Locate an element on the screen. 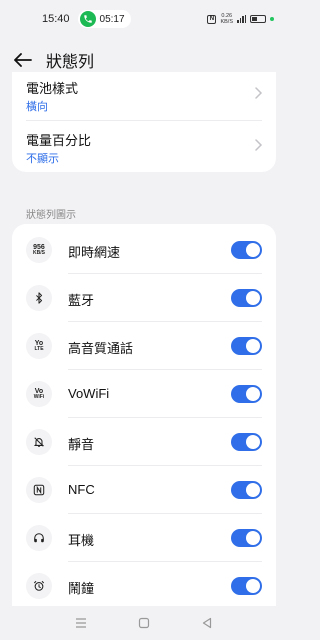  volte-toggle is located at coordinates (246, 346).